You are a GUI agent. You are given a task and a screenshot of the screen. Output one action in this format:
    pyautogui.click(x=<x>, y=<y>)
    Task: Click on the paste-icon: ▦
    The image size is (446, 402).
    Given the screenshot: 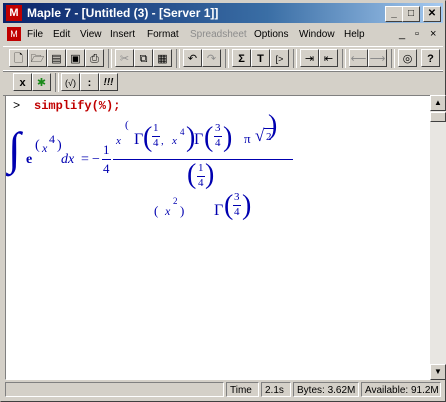 What is the action you would take?
    pyautogui.click(x=162, y=58)
    